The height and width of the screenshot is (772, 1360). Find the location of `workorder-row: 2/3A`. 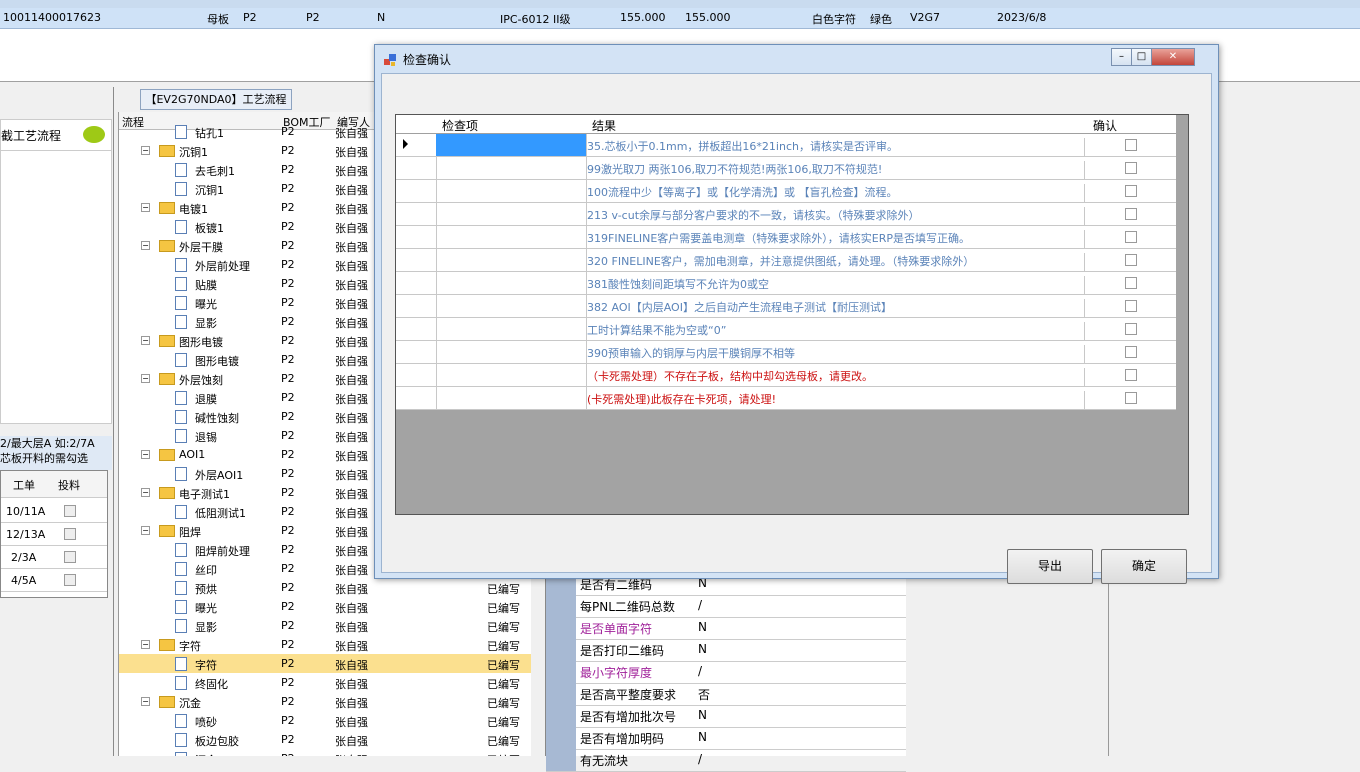

workorder-row: 2/3A is located at coordinates (54, 557).